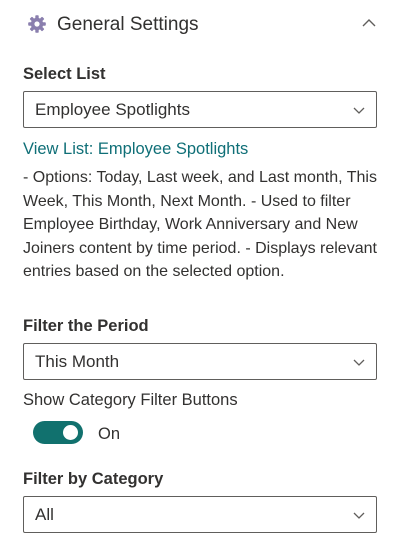 The height and width of the screenshot is (558, 405). I want to click on view-list-link: View List: Employee Spotlights, so click(135, 149).